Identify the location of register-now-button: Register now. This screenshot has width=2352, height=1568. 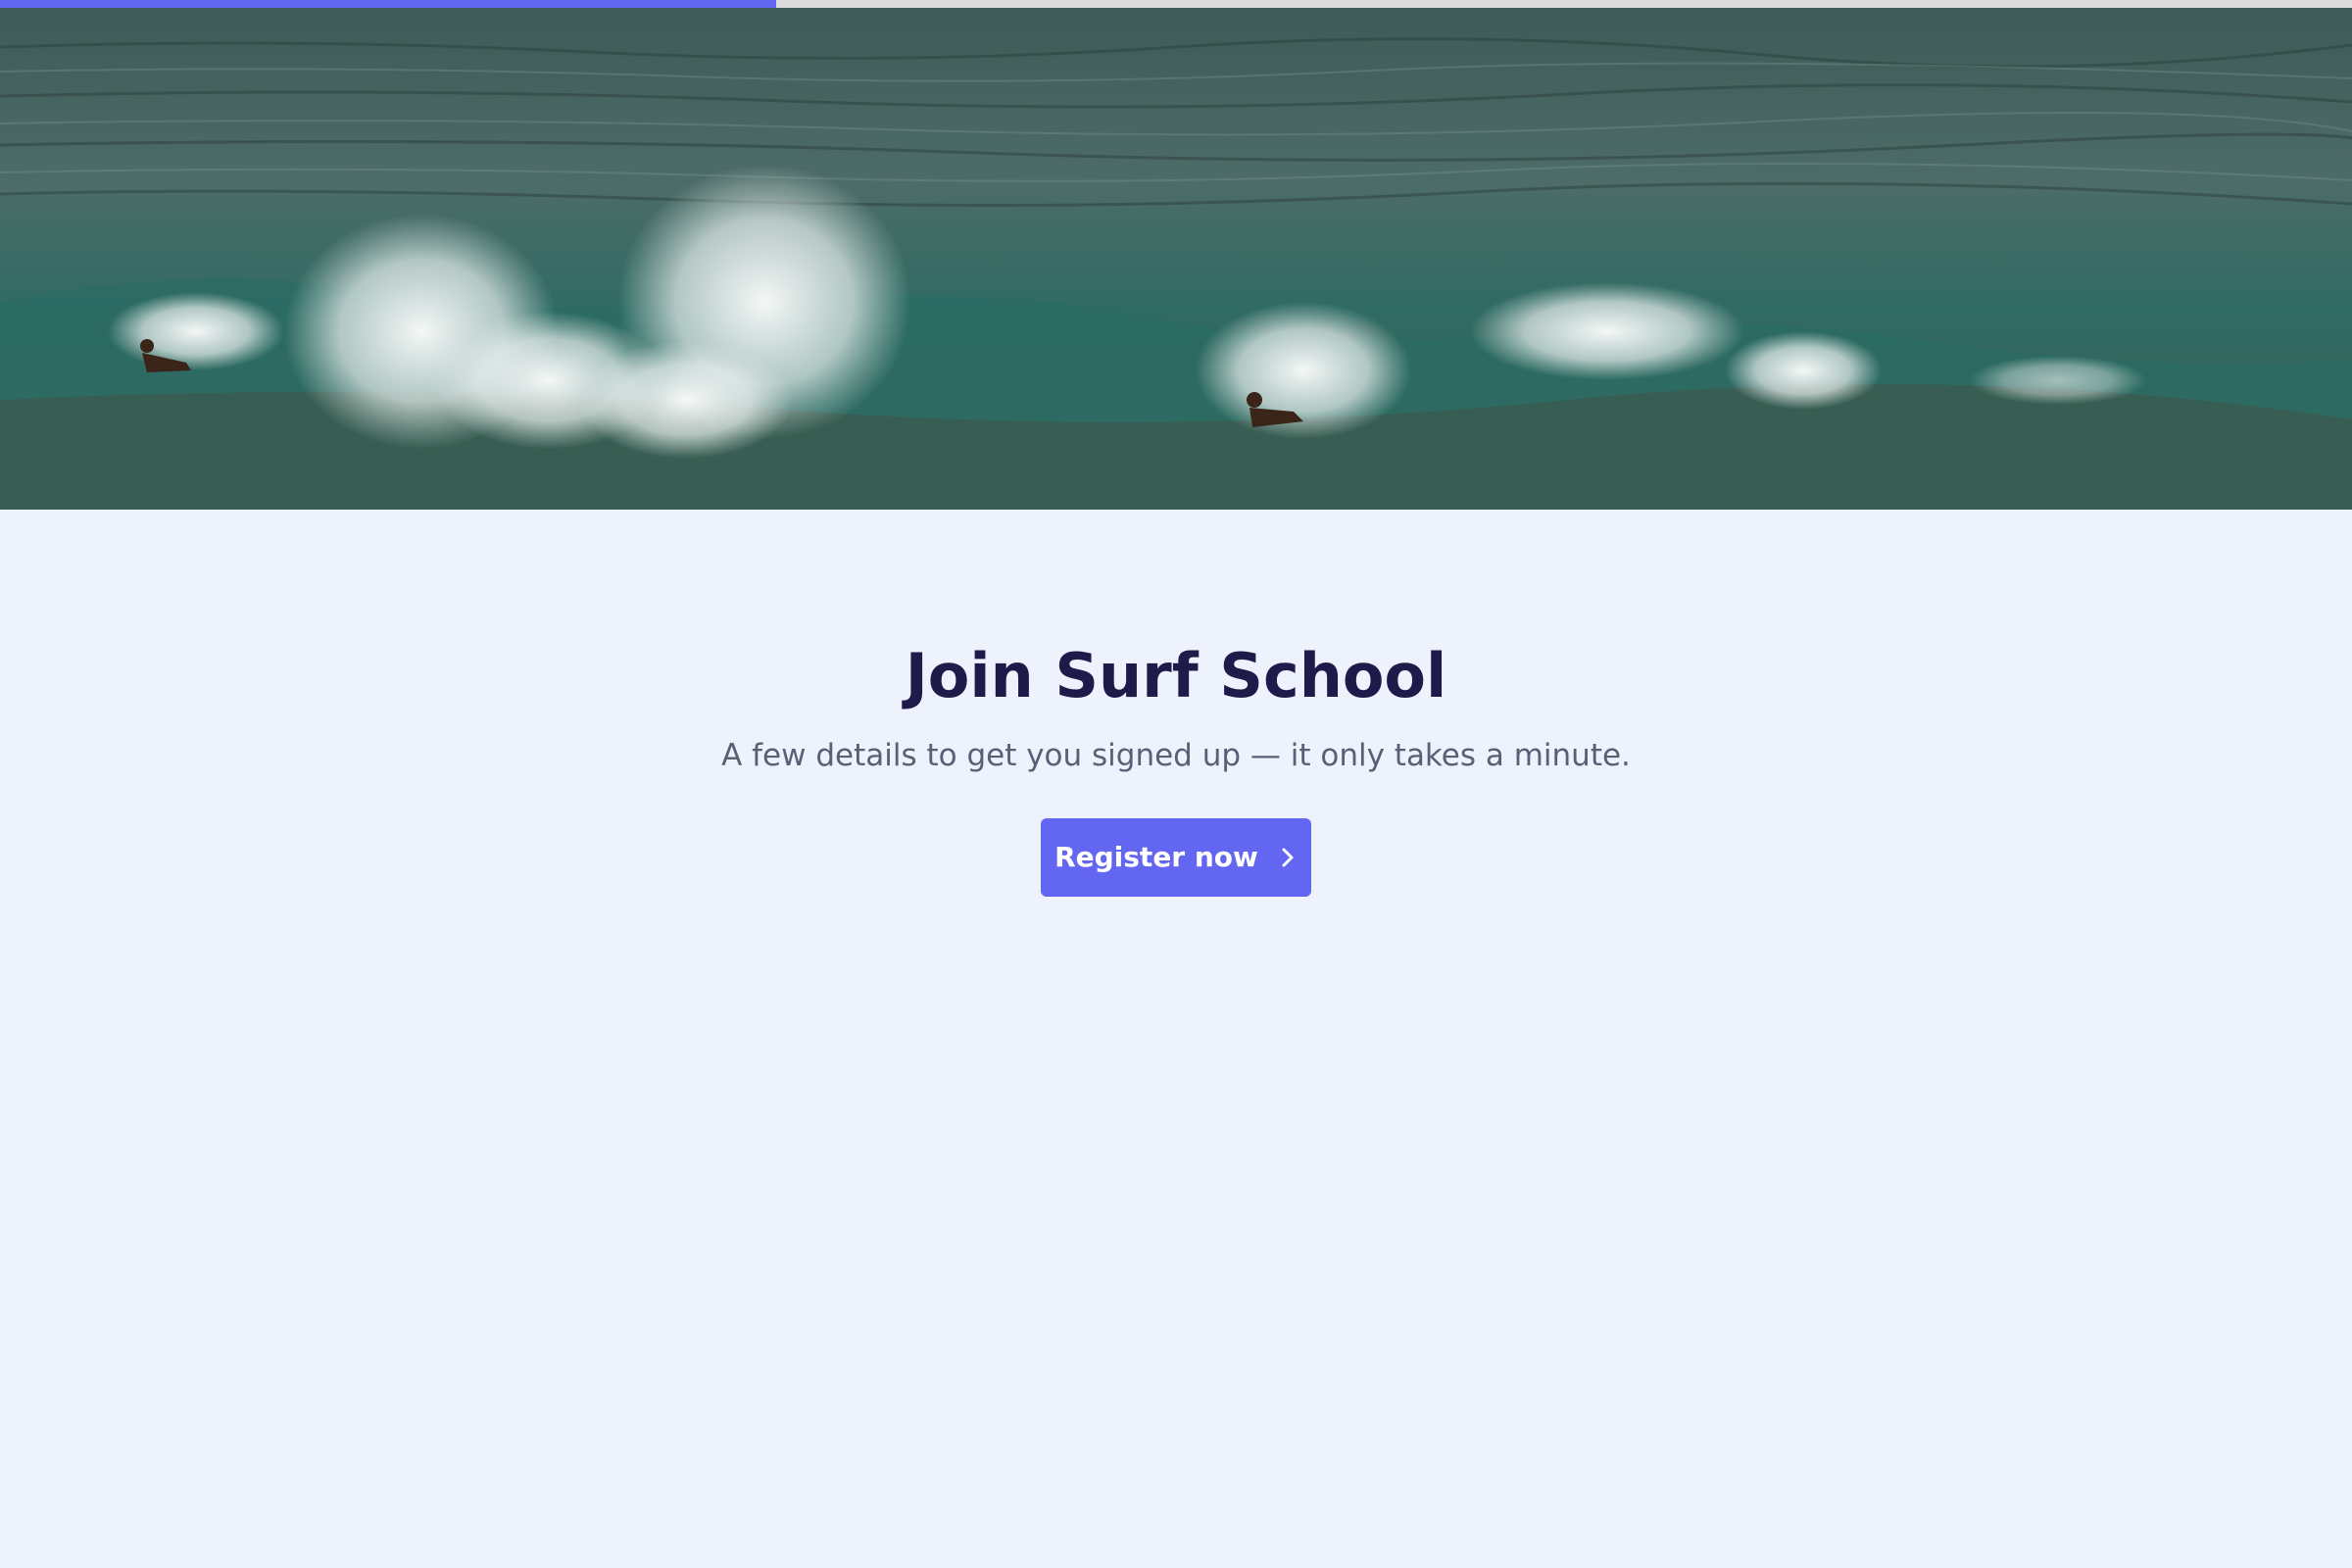
(1176, 857).